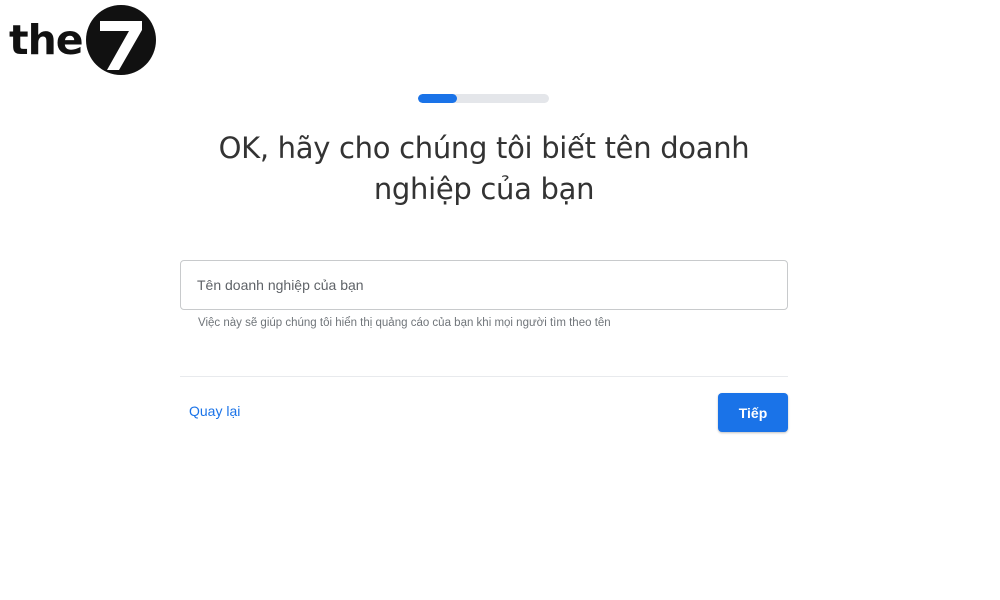  I want to click on logo-seven-badge-icon, so click(120, 40).